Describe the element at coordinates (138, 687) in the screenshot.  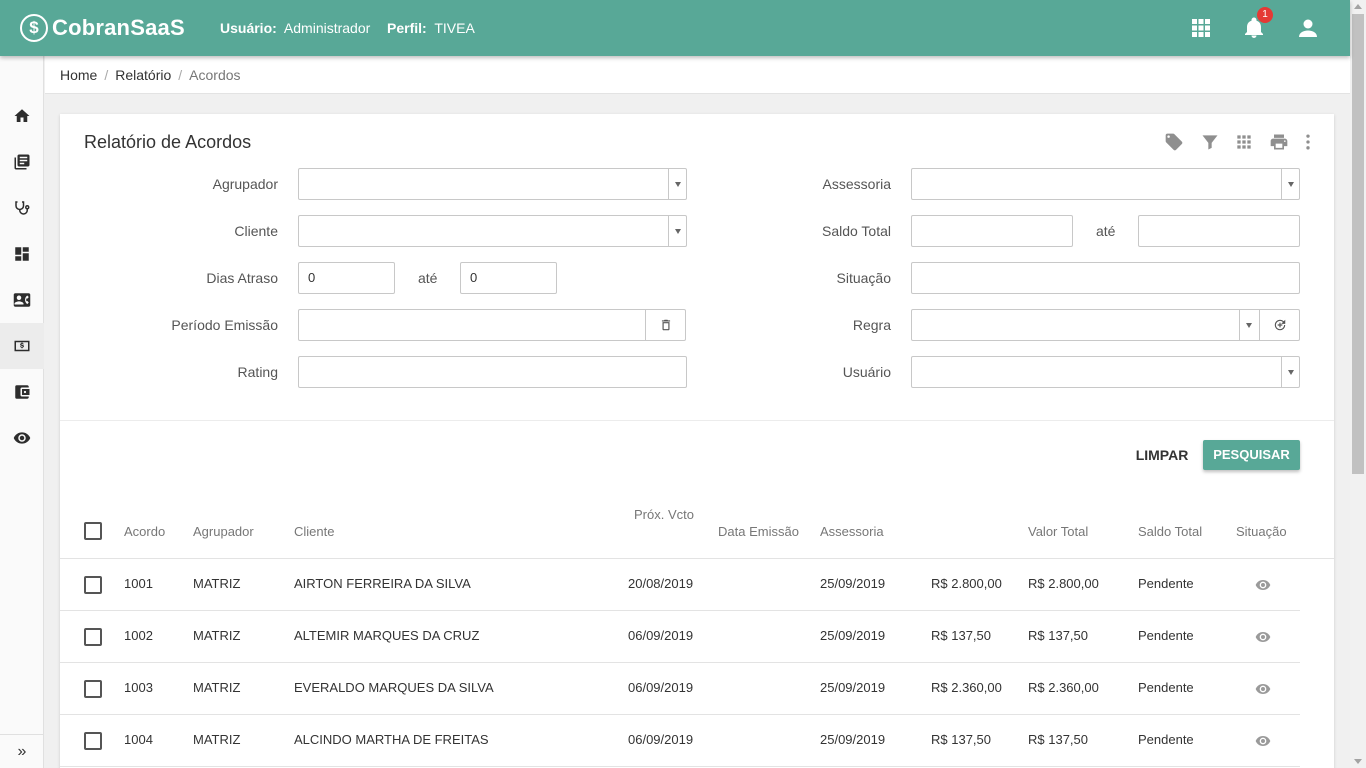
I see `cell-acordo: 1003` at that location.